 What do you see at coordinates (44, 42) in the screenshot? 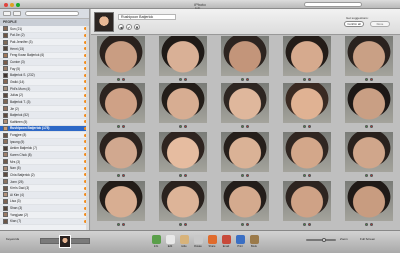
I see `person-row: Pak Jennifer (3)` at bounding box center [44, 42].